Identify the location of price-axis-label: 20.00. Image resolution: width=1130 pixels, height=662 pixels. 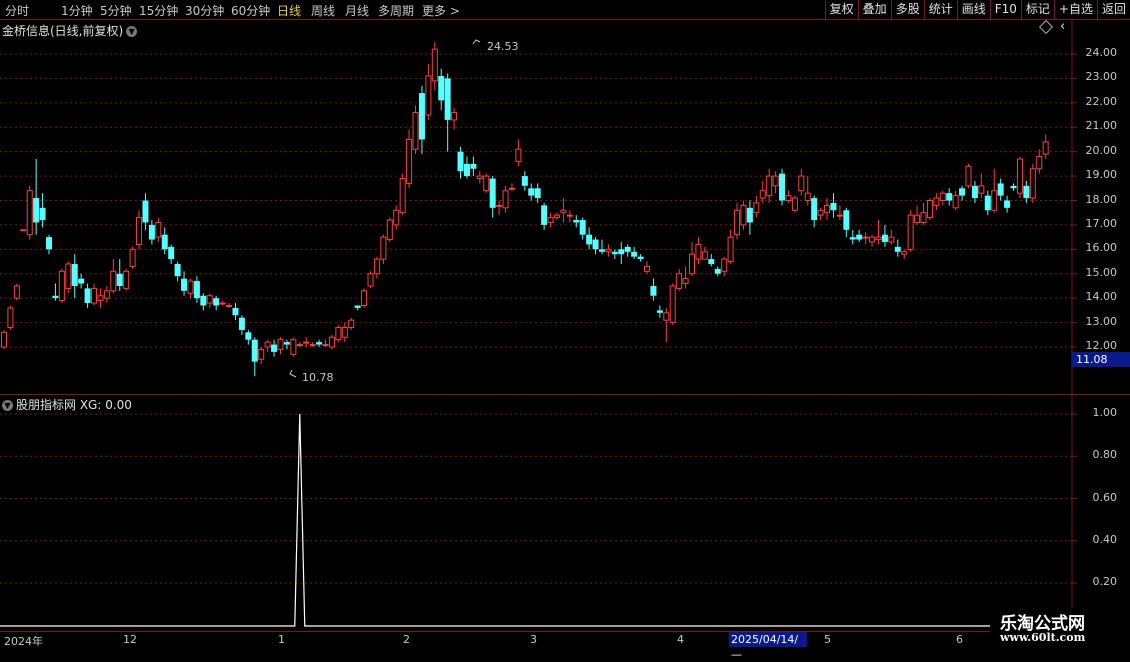
(1101, 150).